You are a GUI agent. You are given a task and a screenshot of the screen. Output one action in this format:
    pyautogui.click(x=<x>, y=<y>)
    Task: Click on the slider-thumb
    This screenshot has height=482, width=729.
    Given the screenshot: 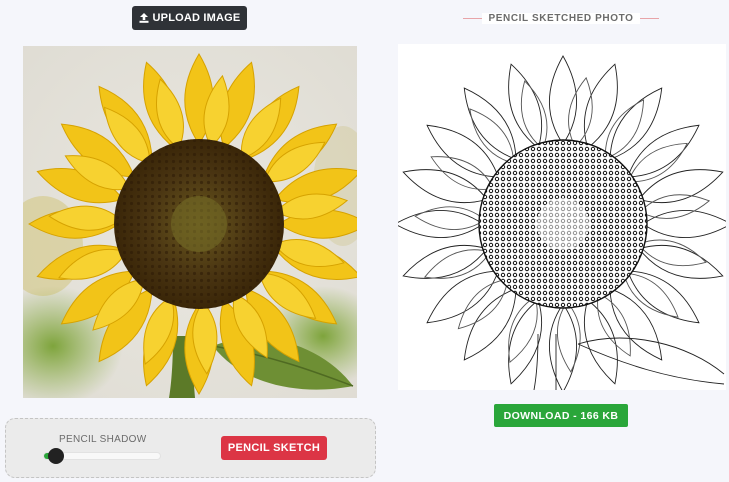 What is the action you would take?
    pyautogui.click(x=56, y=456)
    